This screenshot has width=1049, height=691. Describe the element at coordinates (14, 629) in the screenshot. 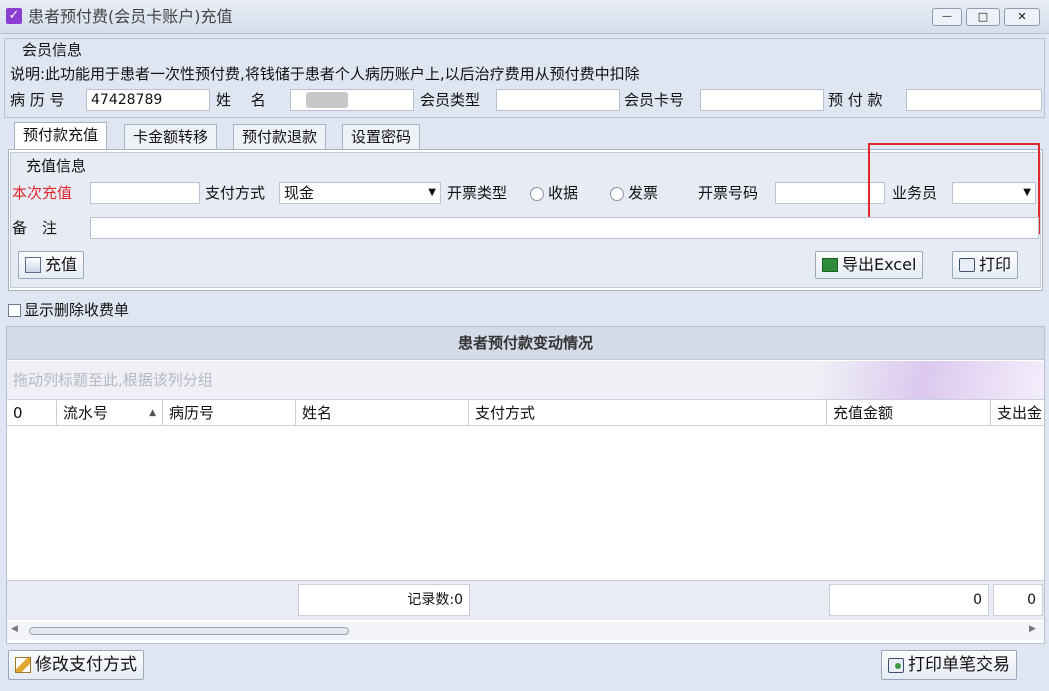

I see `scroll-left-icon: ◀` at that location.